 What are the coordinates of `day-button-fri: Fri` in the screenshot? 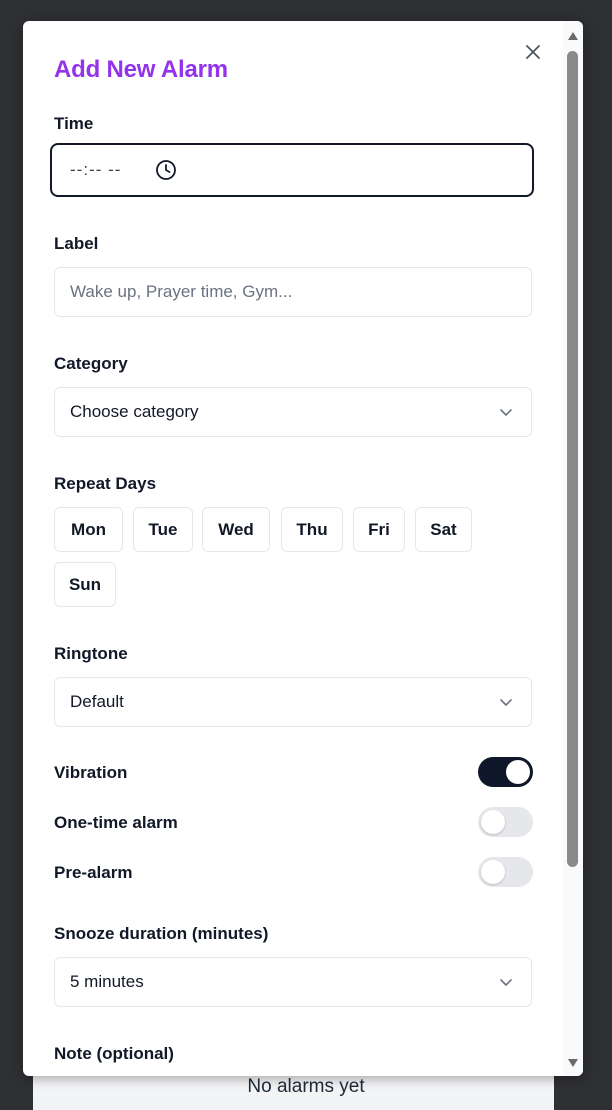 It's located at (379, 529).